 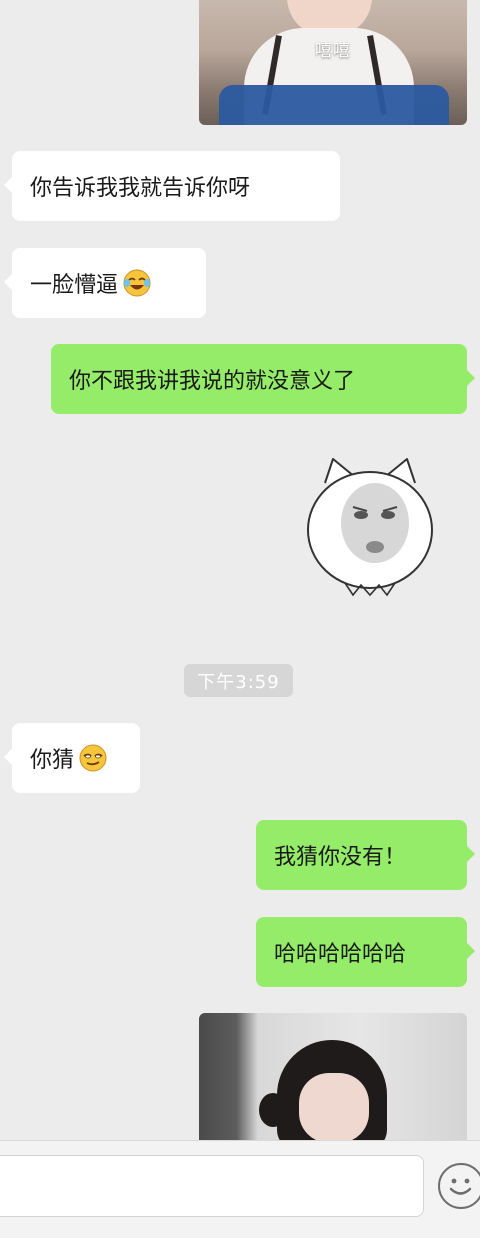 I want to click on message-bubble-left: 你猜, so click(x=72, y=758).